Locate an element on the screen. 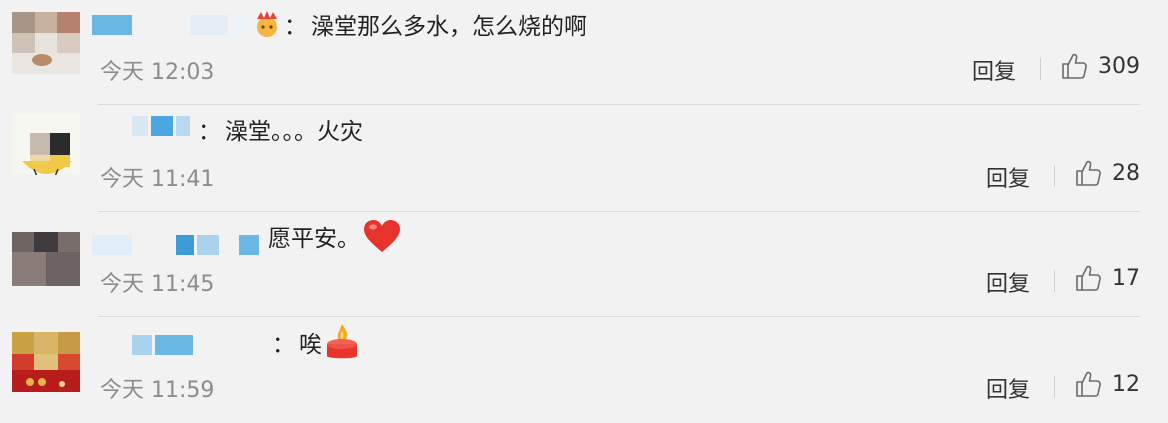 The image size is (1168, 423). comment-time: 今天 11:45 is located at coordinates (157, 284).